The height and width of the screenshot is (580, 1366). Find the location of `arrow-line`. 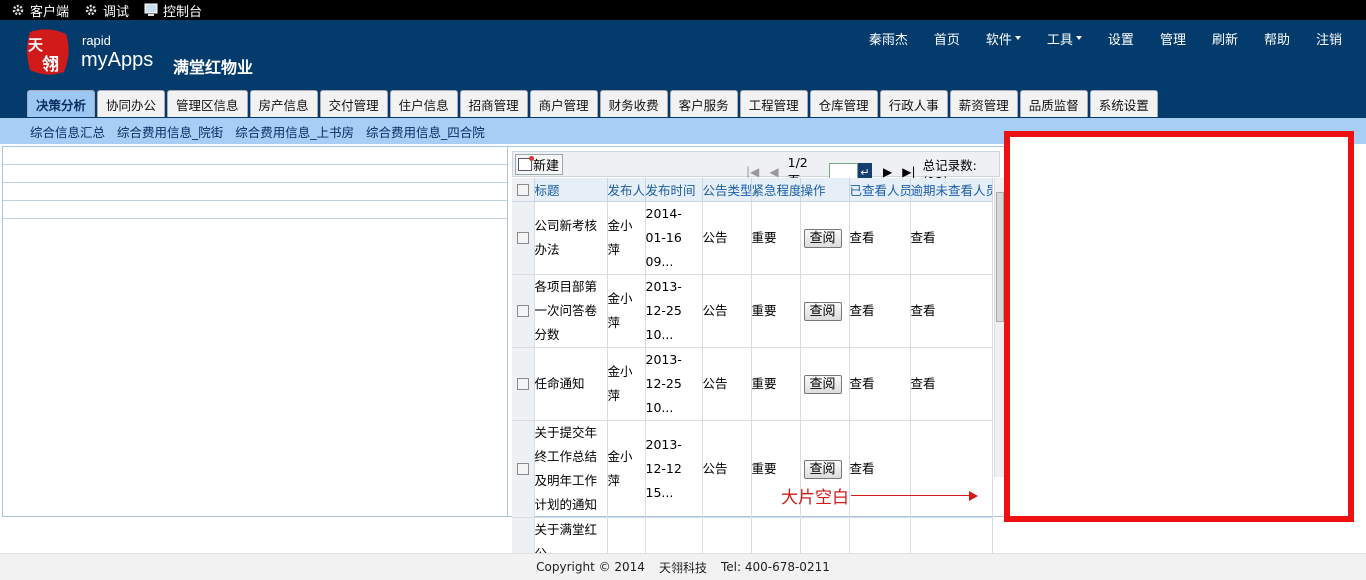

arrow-line is located at coordinates (910, 495).